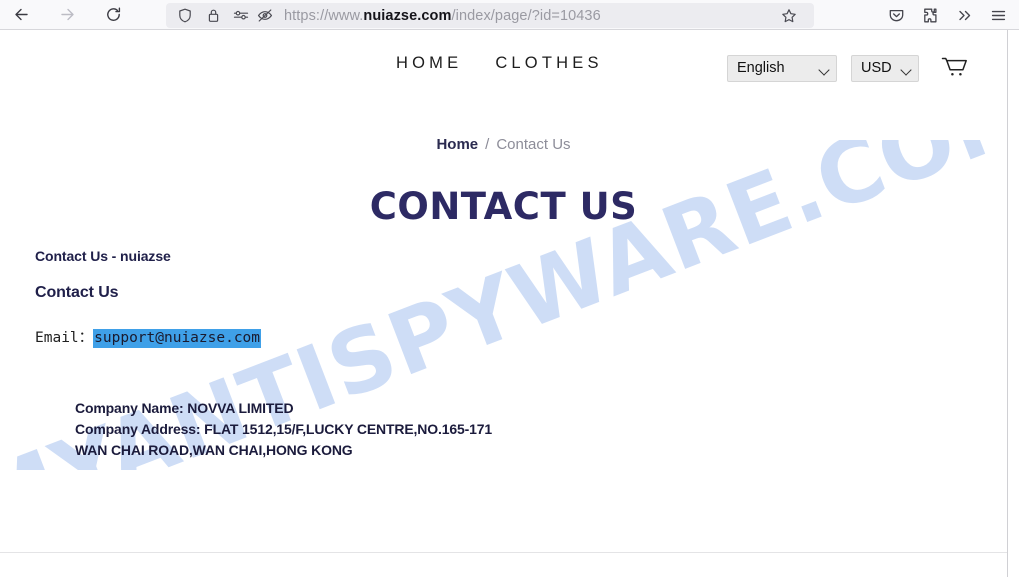  I want to click on padlock-icon, so click(213, 16).